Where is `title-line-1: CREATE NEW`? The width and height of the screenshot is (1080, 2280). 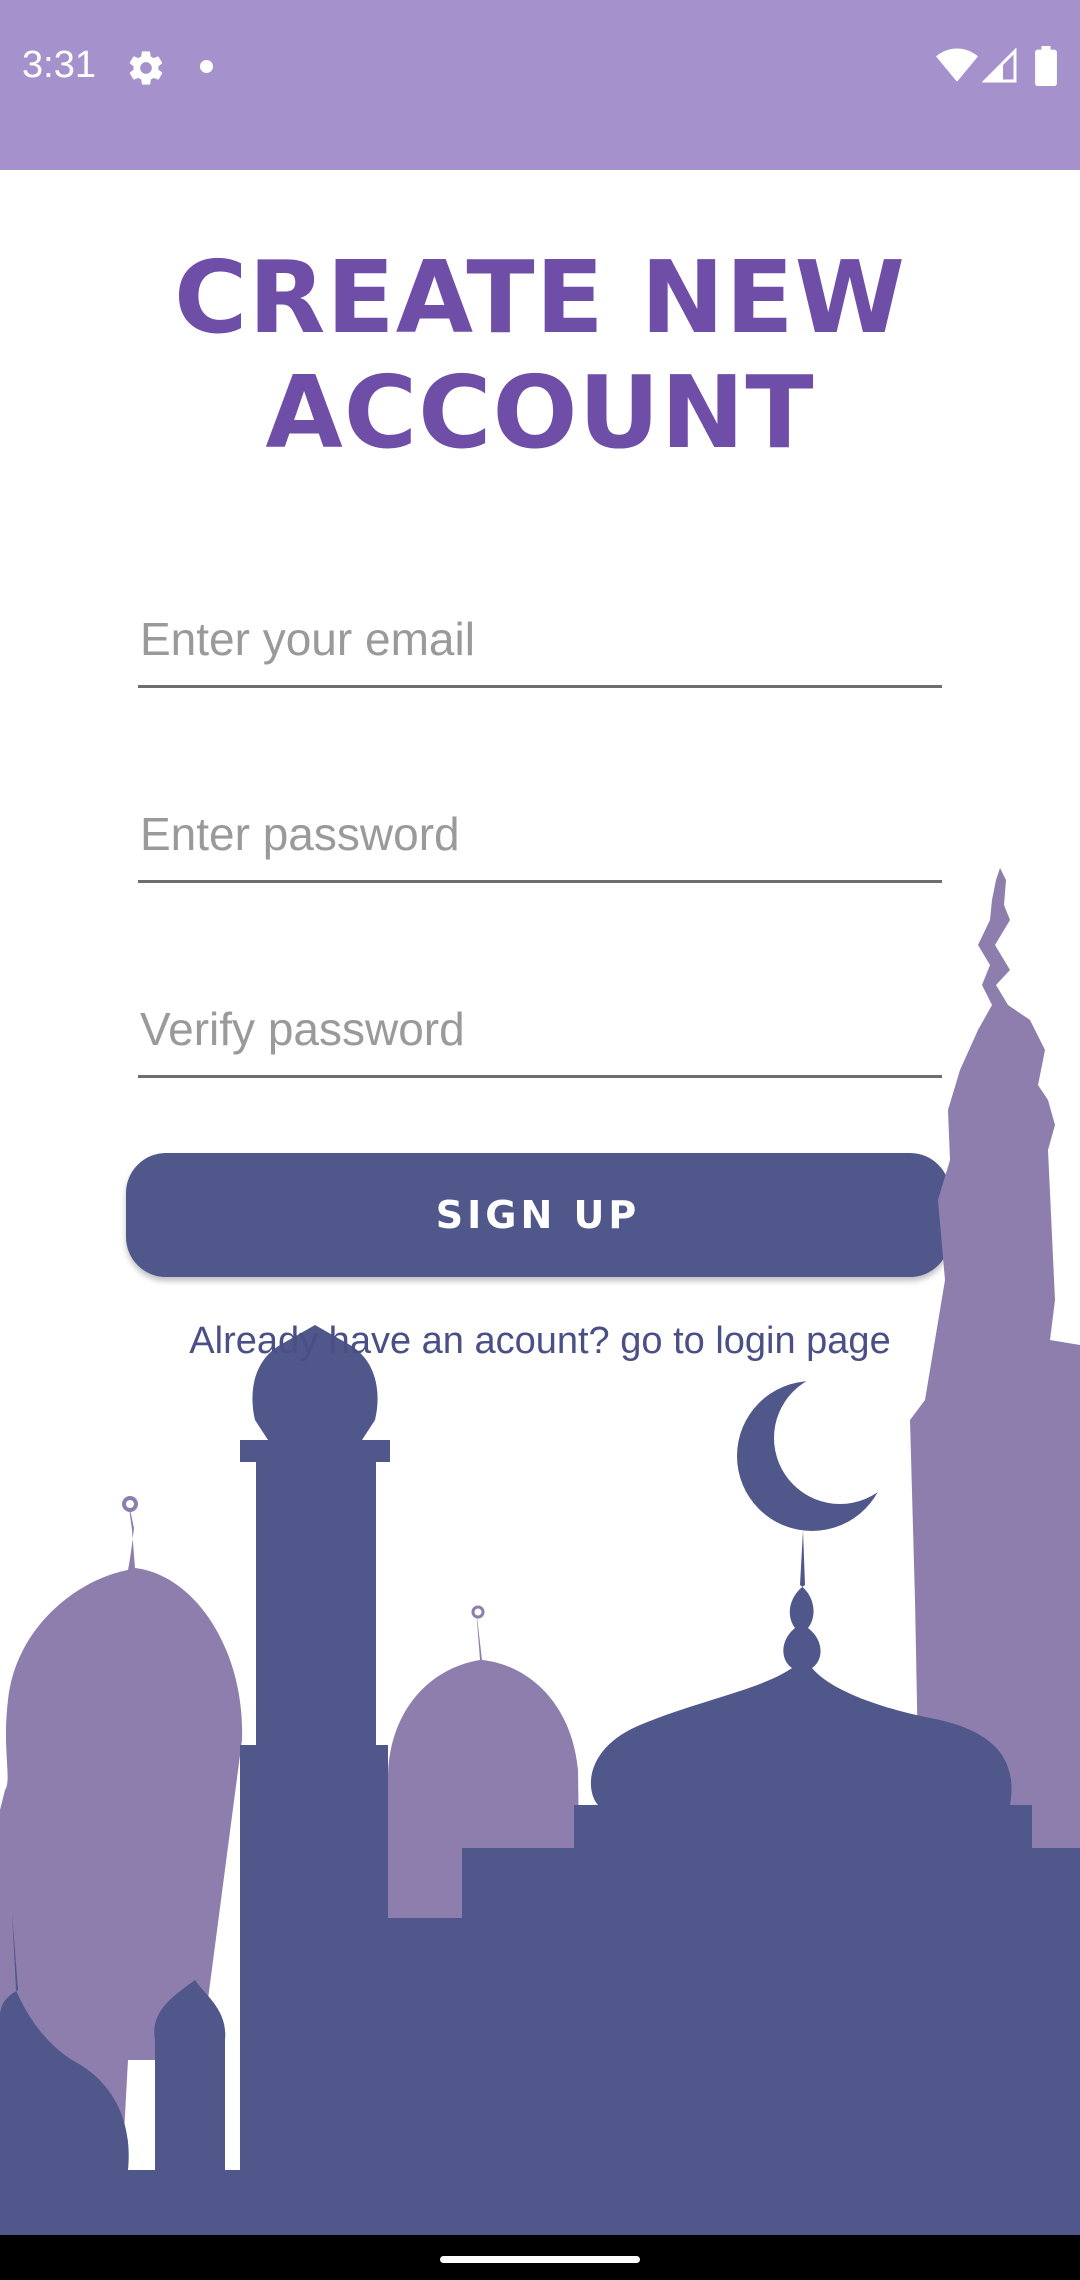 title-line-1: CREATE NEW is located at coordinates (540, 297).